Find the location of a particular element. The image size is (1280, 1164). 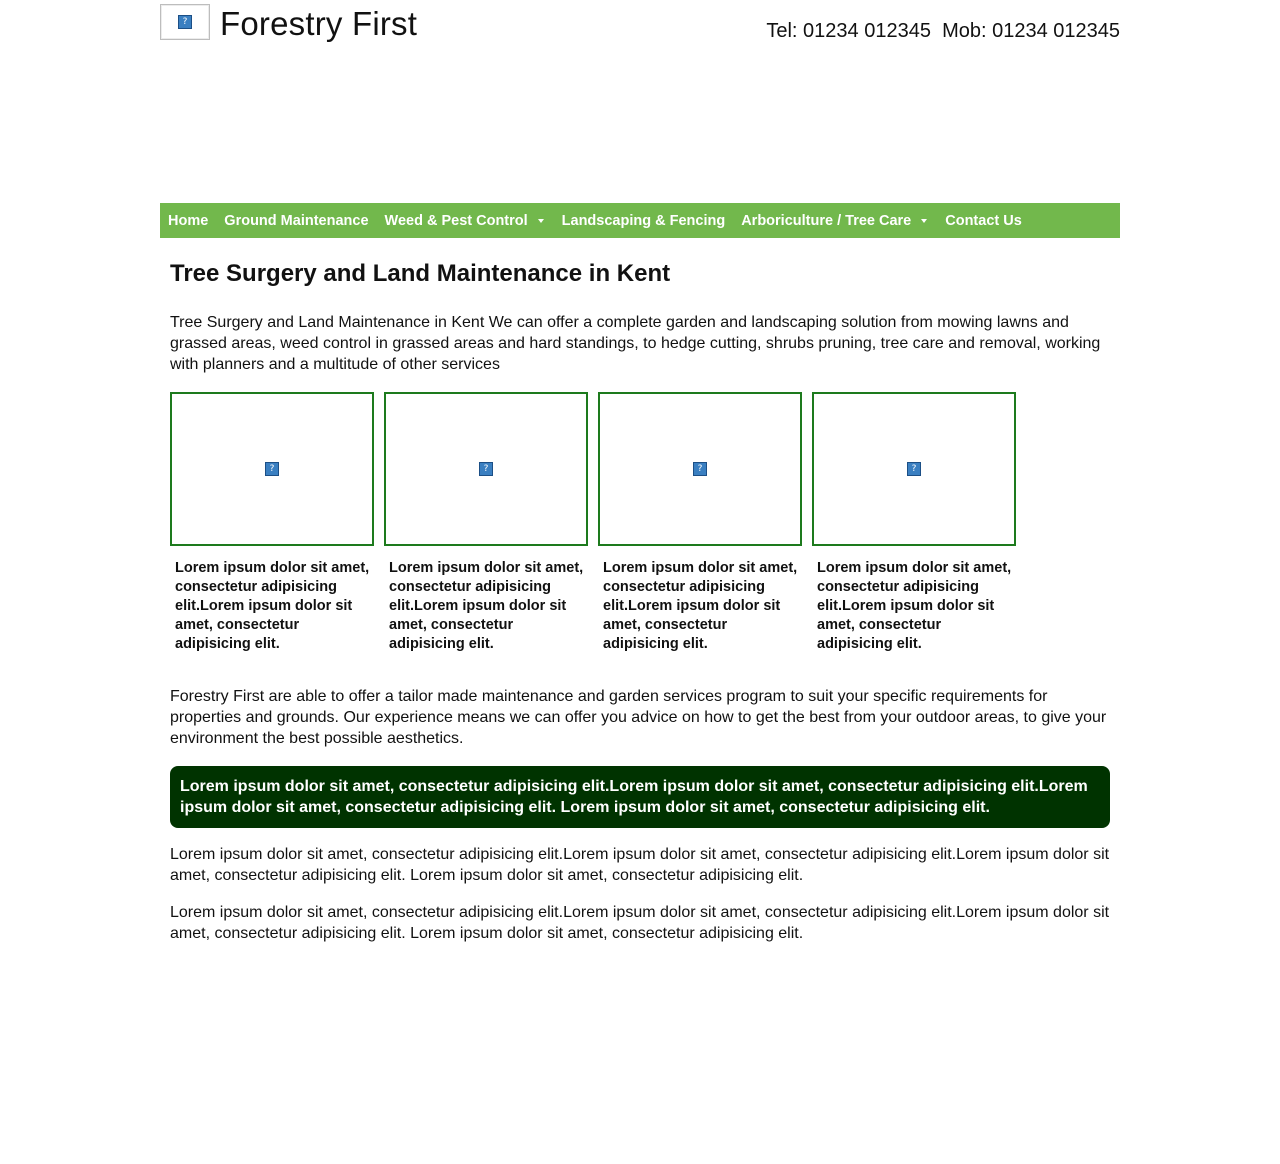

nav-item-ground-maintenance: Ground Maintenance is located at coordinates (296, 221).